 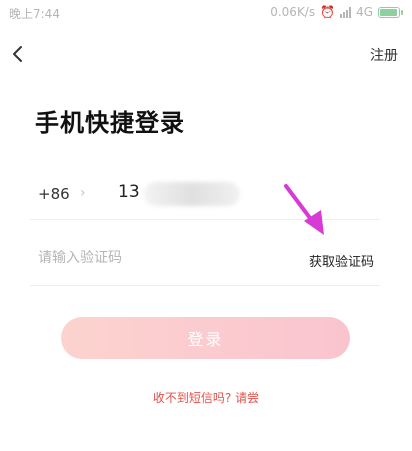 What do you see at coordinates (192, 194) in the screenshot?
I see `phone-number-mask` at bounding box center [192, 194].